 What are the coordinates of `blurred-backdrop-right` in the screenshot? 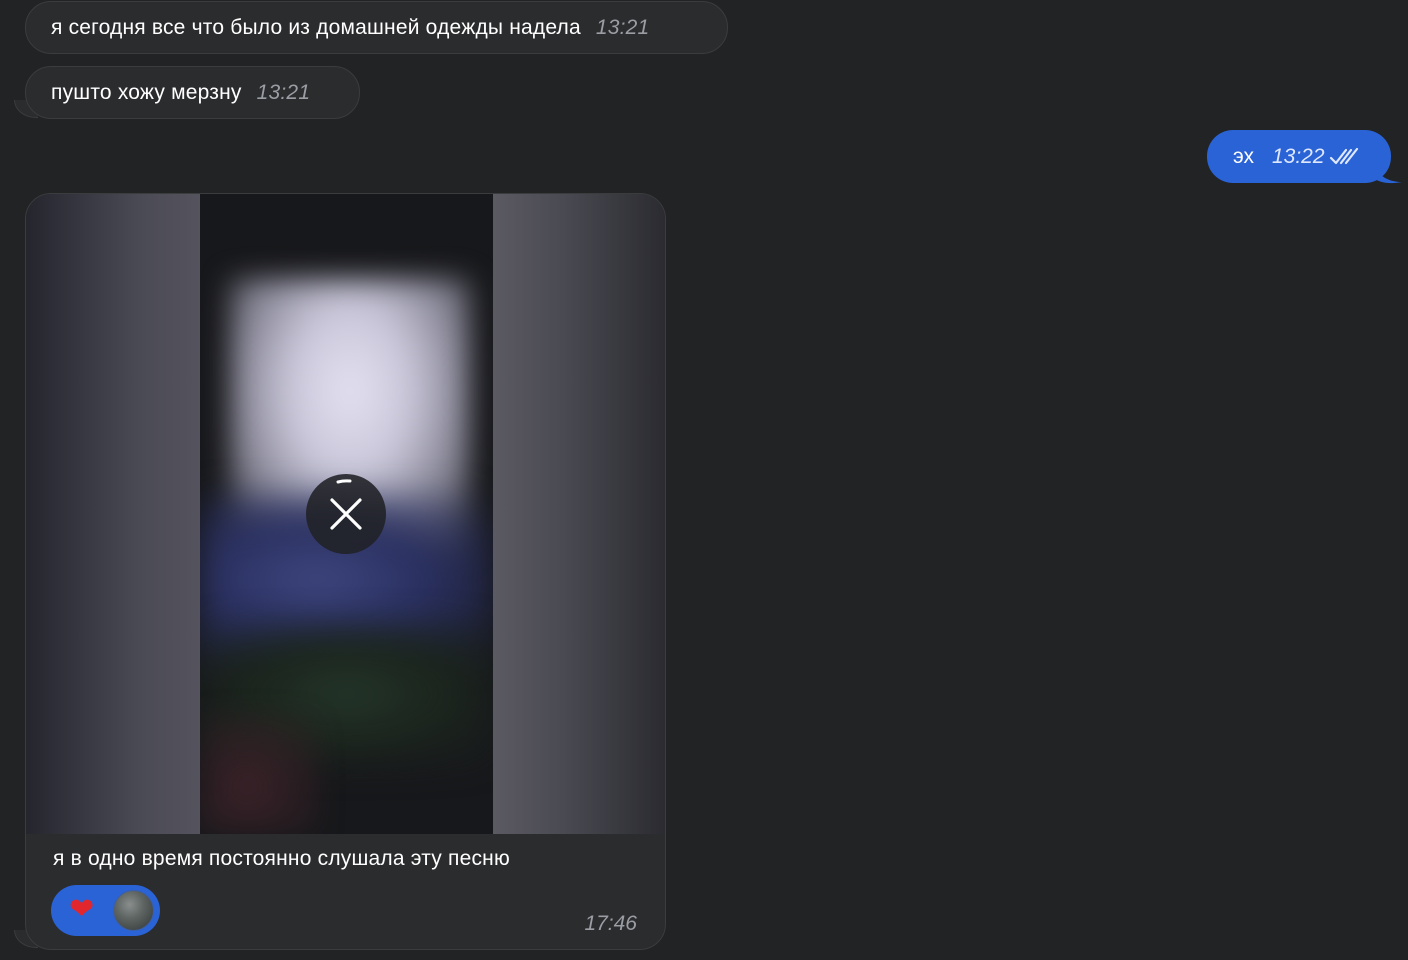 It's located at (579, 514).